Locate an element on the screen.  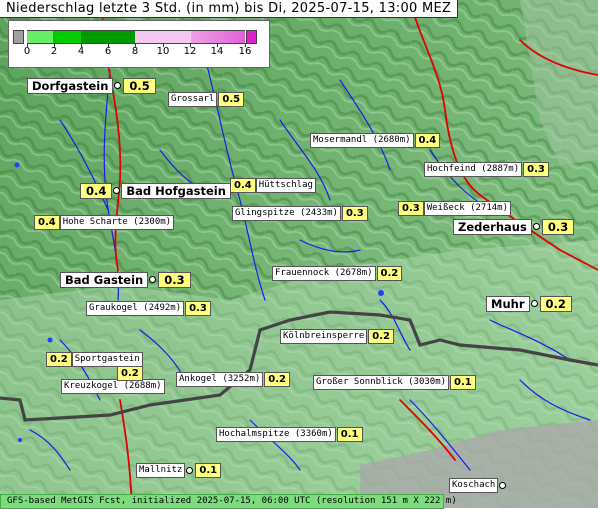
place-hochfeind: Hochfeind (2887m) 0.3 is located at coordinates (486, 169).